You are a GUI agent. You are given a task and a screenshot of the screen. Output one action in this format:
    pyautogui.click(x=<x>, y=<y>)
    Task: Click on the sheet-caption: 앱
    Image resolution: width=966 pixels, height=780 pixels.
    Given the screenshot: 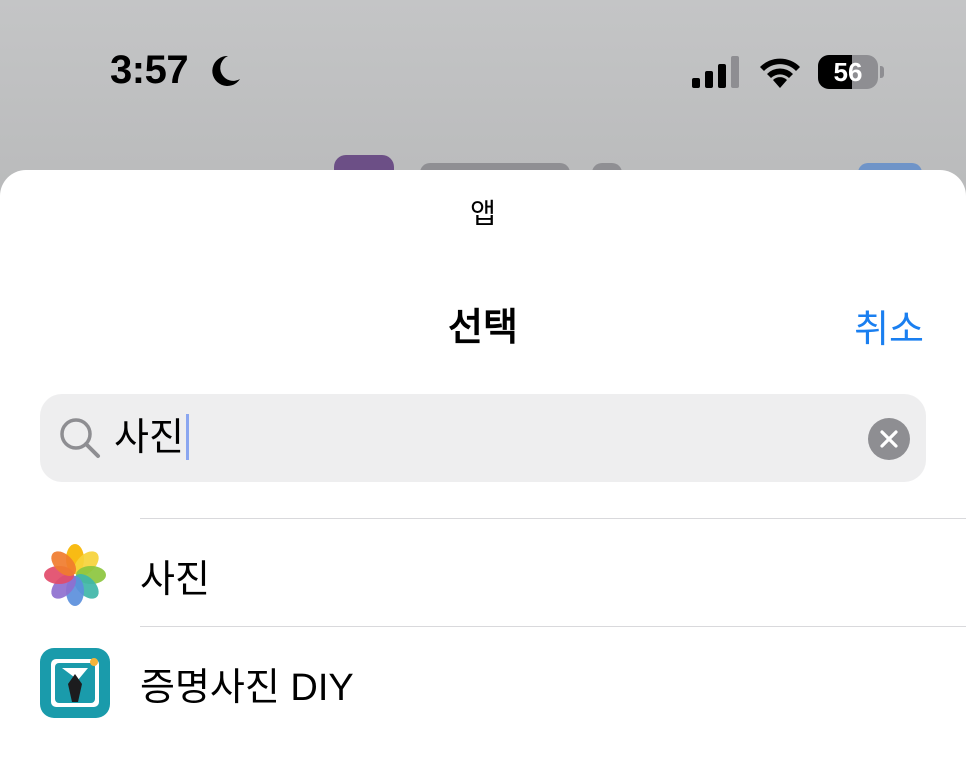 What is the action you would take?
    pyautogui.click(x=483, y=213)
    